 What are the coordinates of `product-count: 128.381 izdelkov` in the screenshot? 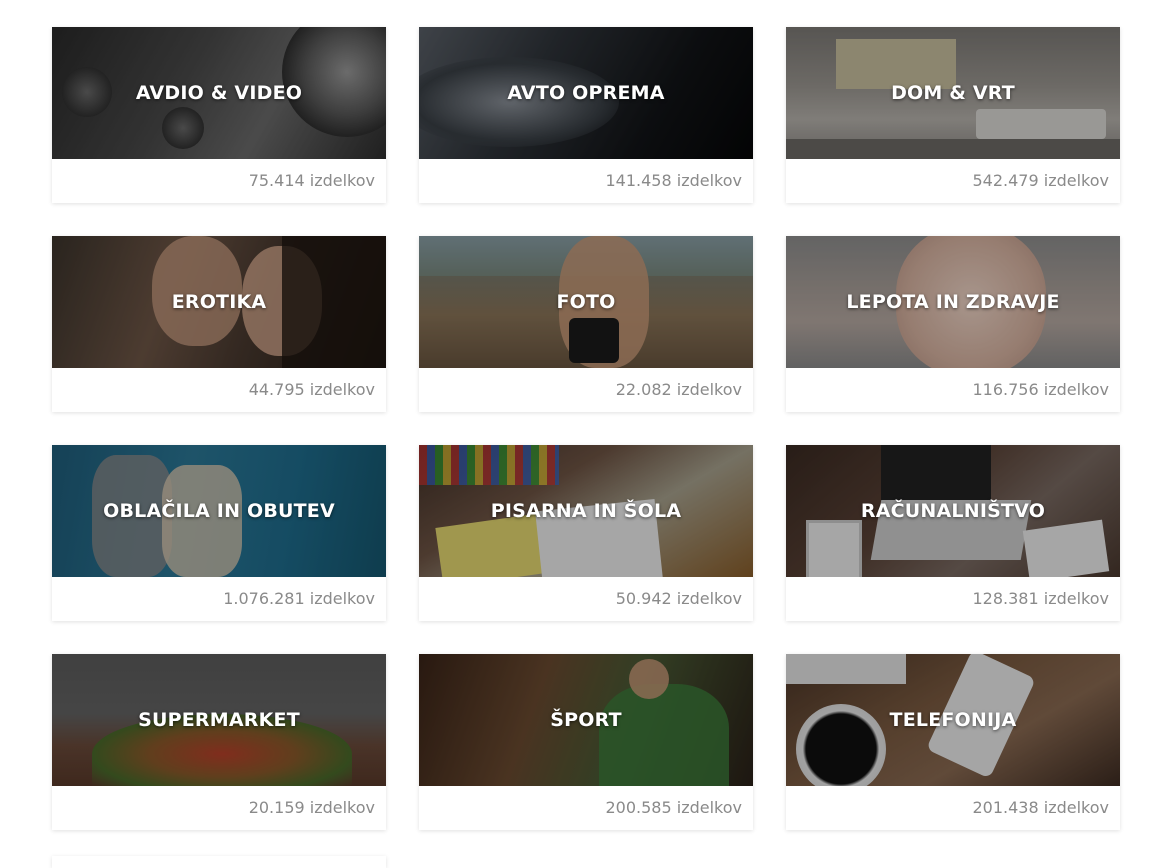 It's located at (1041, 598).